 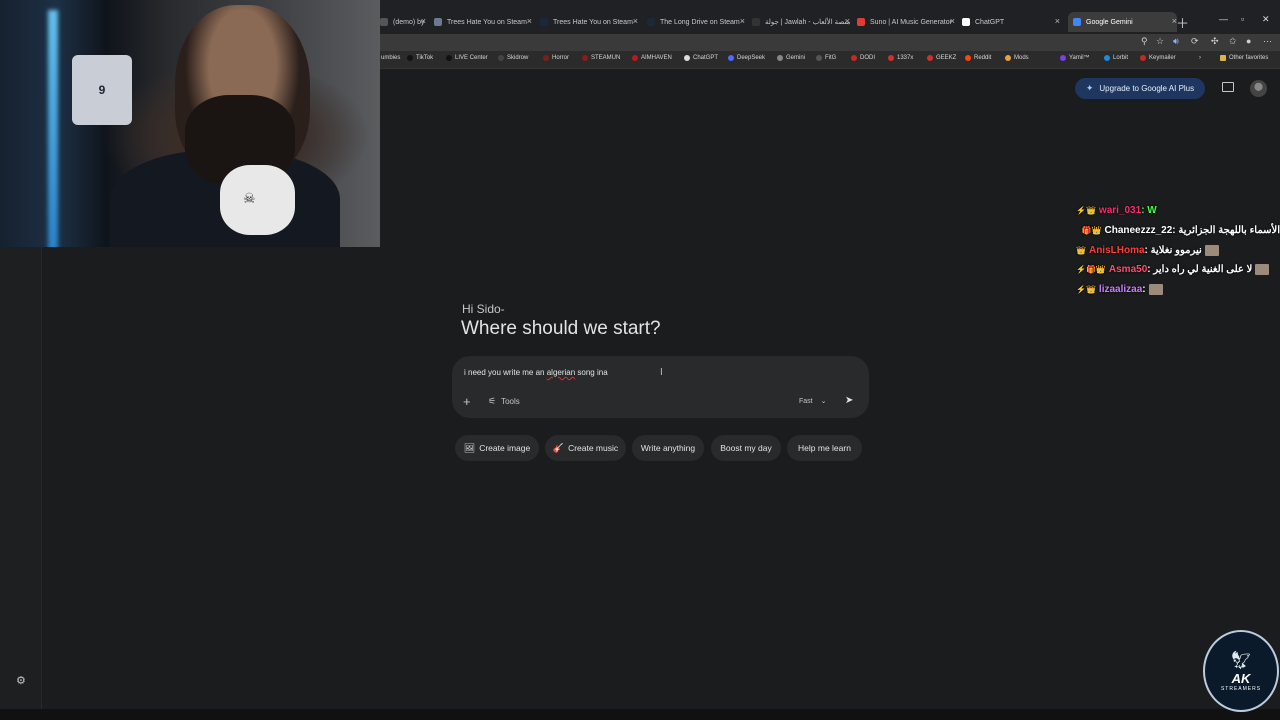 What do you see at coordinates (1144, 289) in the screenshot?
I see `chat-text: :` at bounding box center [1144, 289].